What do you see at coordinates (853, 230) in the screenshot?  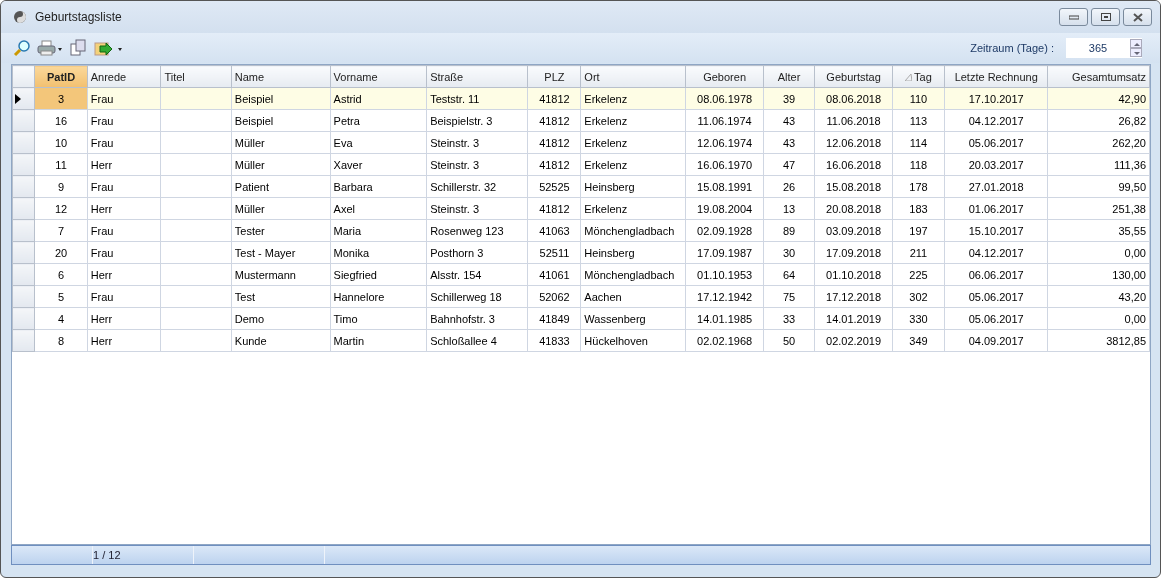 I see `table-cell: 03.09.2018` at bounding box center [853, 230].